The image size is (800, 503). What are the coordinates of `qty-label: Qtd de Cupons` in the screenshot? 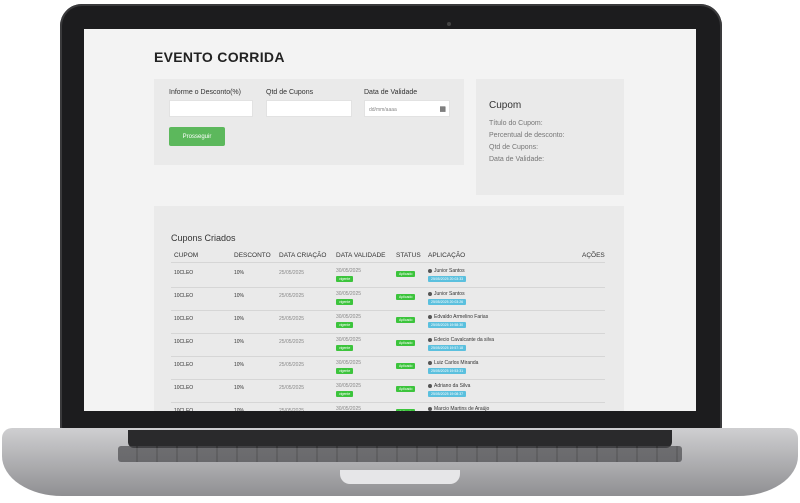 It's located at (290, 92).